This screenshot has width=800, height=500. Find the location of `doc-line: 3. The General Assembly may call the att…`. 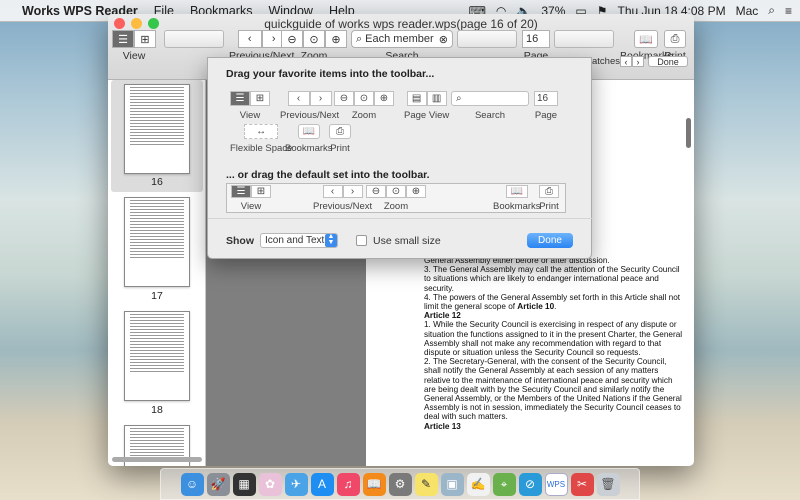

doc-line: 3. The General Assembly may call the att… is located at coordinates (552, 279).